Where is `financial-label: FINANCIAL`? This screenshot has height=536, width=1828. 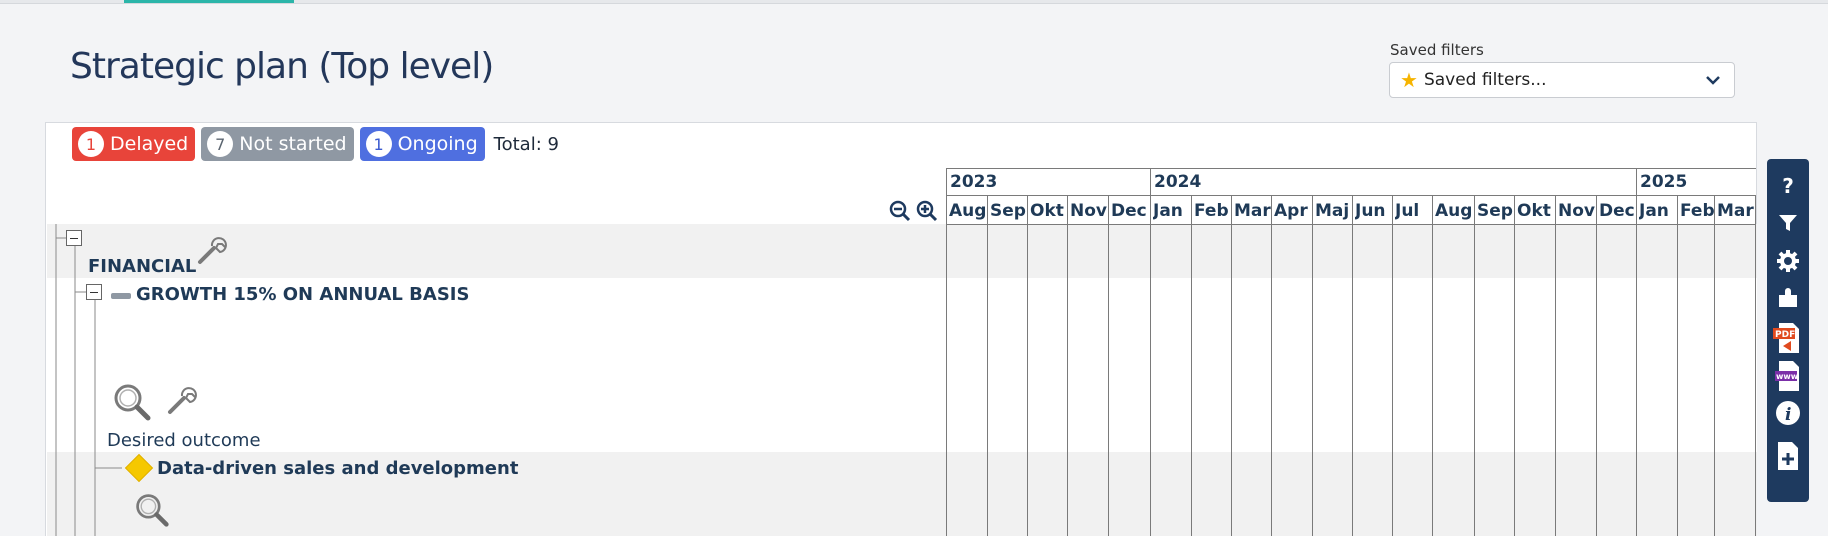
financial-label: FINANCIAL is located at coordinates (142, 266).